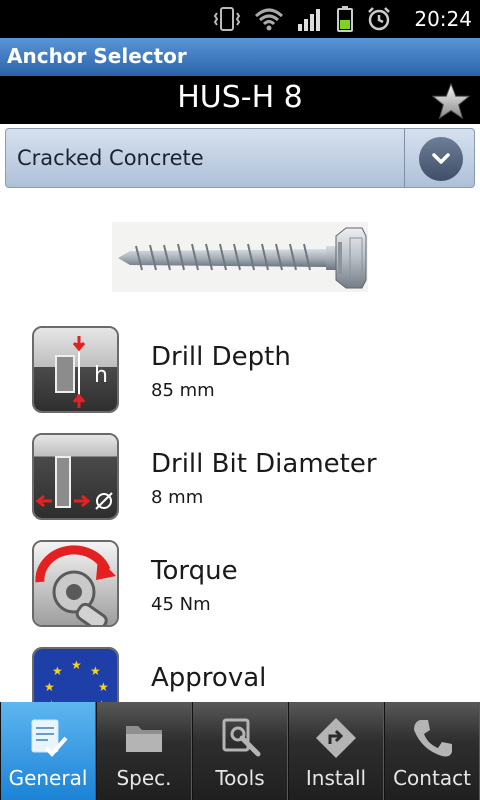  I want to click on select-divider, so click(404, 158).